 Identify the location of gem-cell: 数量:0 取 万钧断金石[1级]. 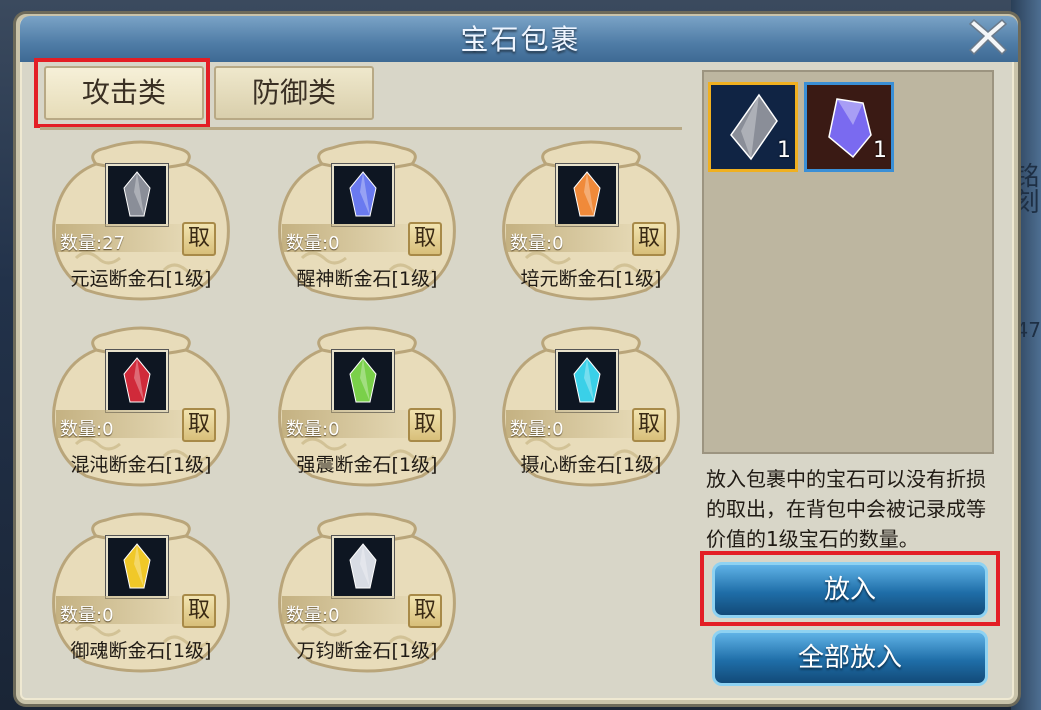
(367, 595).